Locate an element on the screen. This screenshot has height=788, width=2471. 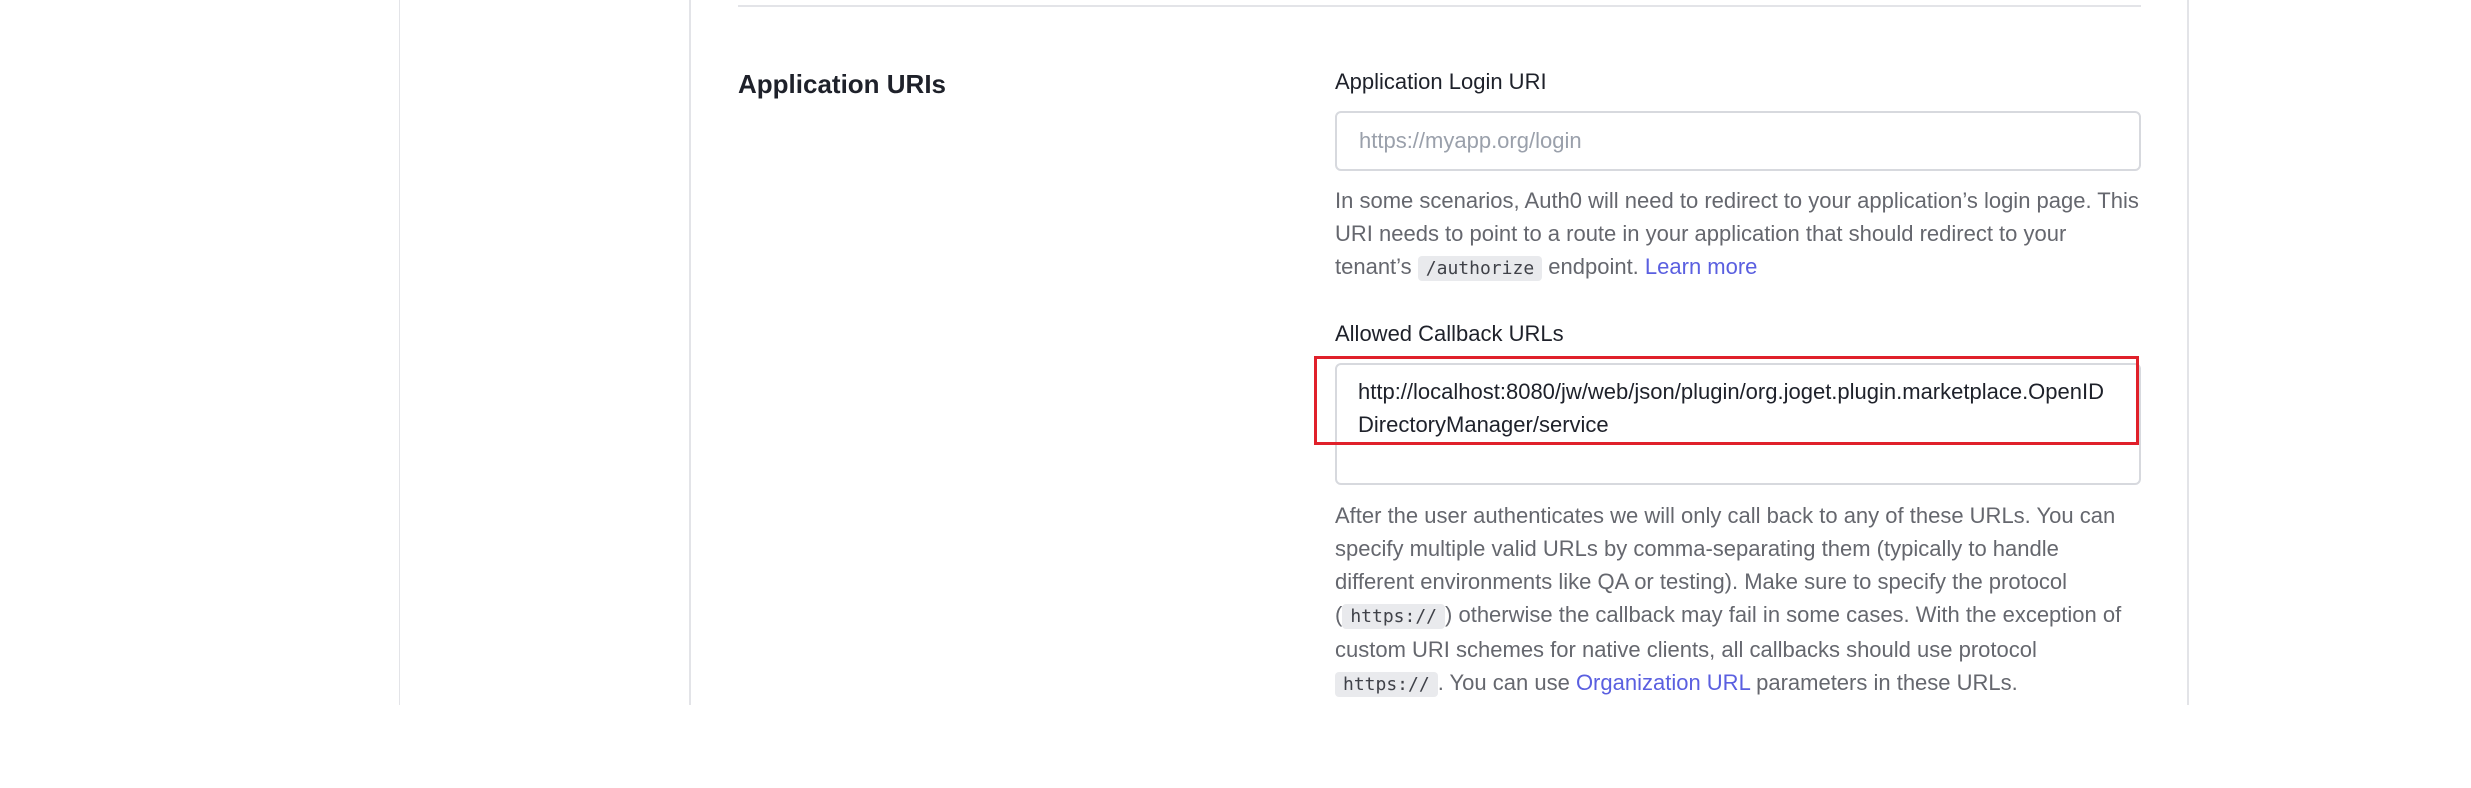
callback-urls-label: Allowed Callback URLs is located at coordinates (1449, 333).